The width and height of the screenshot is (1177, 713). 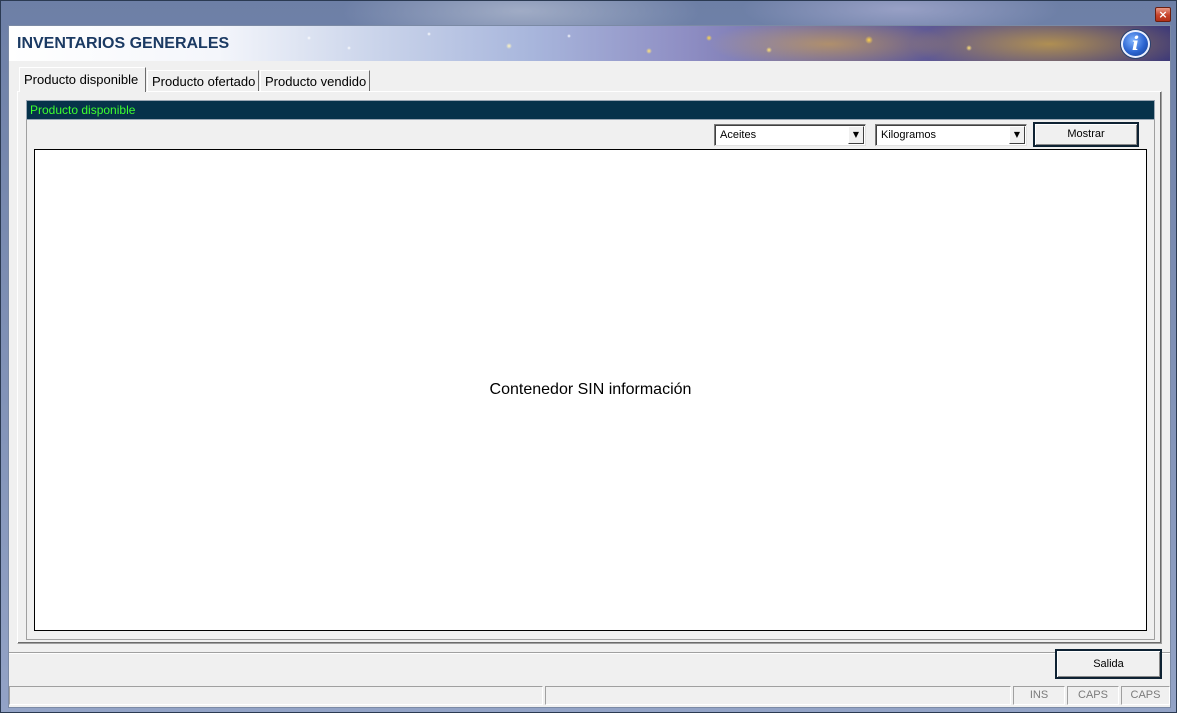 What do you see at coordinates (82, 79) in the screenshot?
I see `tab-producto-disponible: Producto disponible` at bounding box center [82, 79].